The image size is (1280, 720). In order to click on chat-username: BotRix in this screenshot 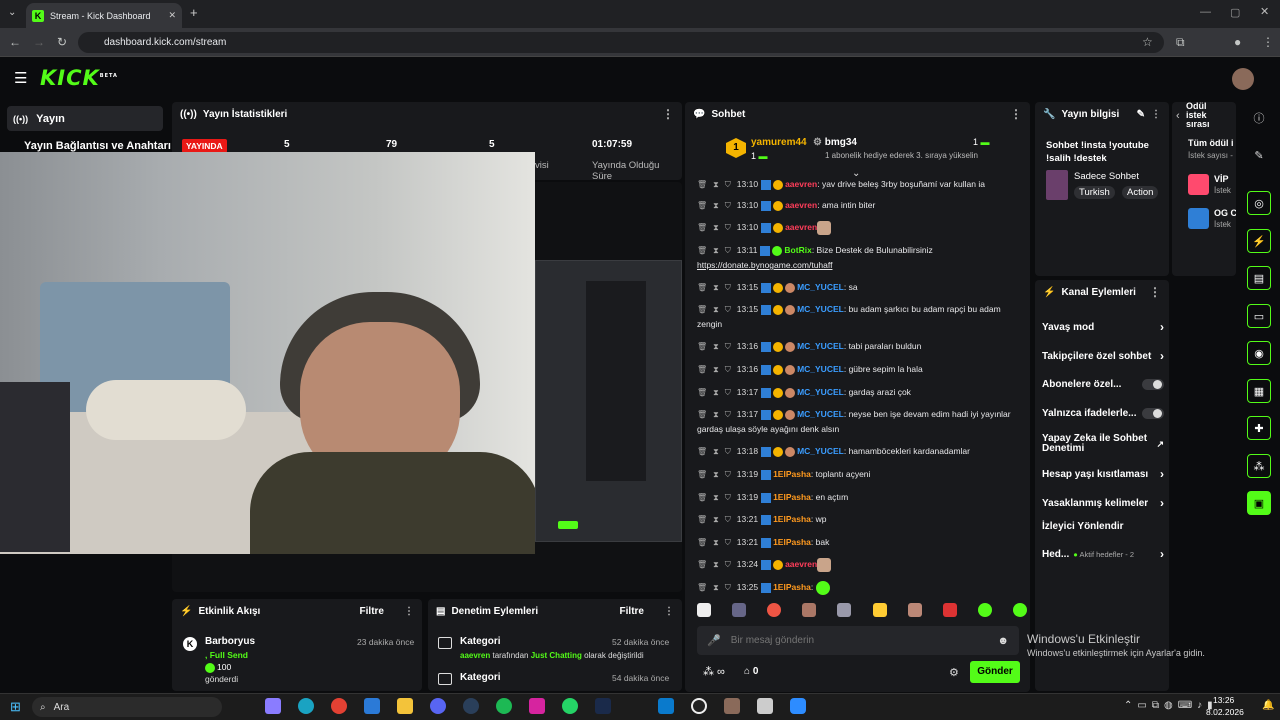, I will do `click(797, 250)`.